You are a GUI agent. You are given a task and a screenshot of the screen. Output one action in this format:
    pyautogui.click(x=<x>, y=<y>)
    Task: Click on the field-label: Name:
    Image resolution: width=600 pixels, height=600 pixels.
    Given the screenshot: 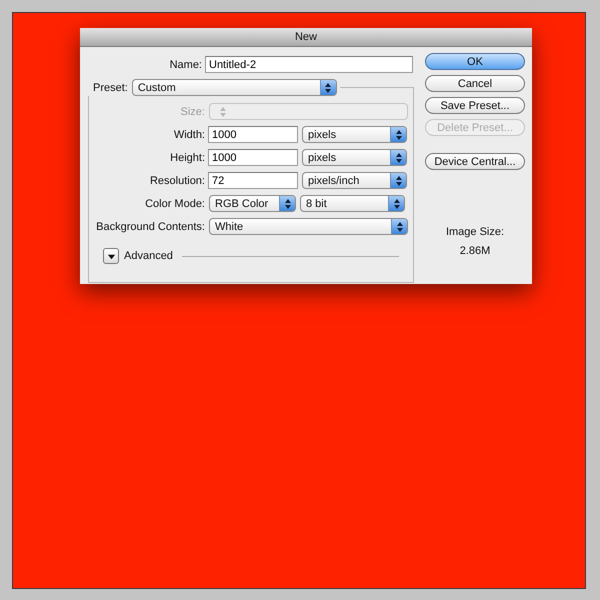 What is the action you would take?
    pyautogui.click(x=185, y=64)
    